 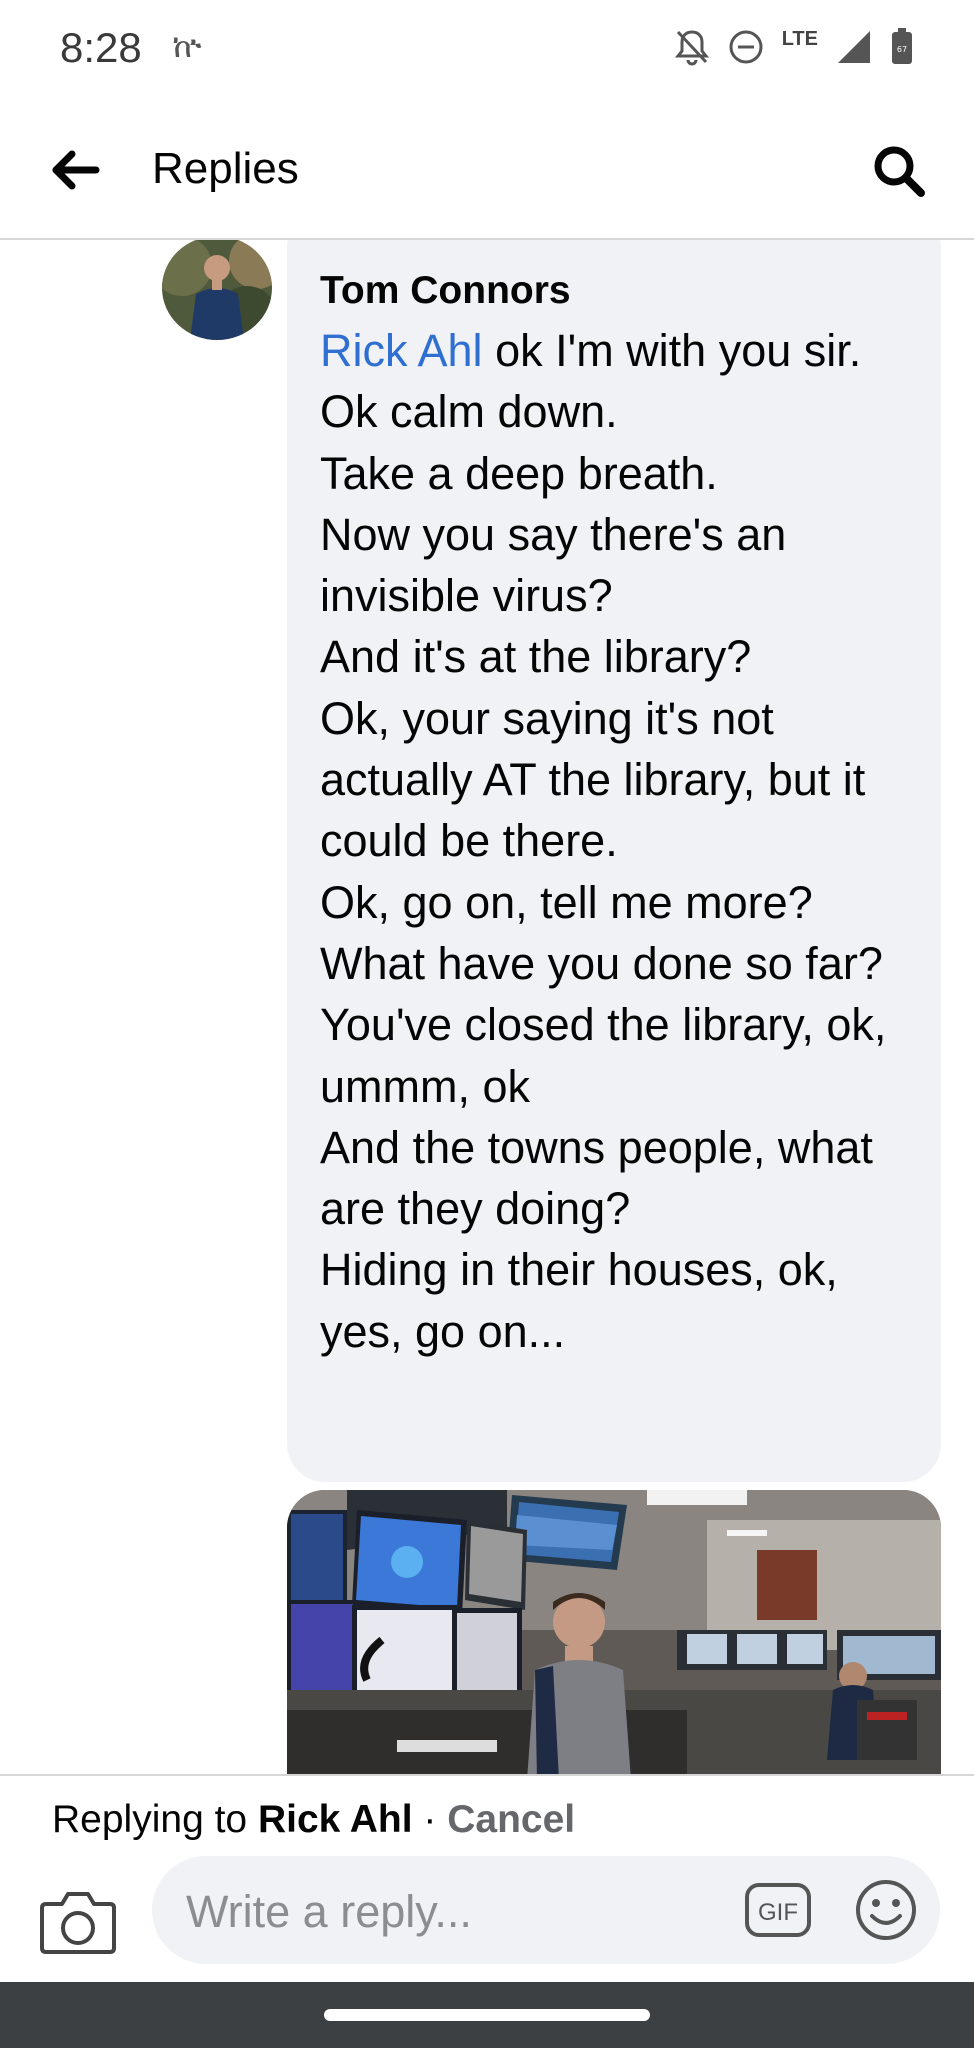 What do you see at coordinates (799, 39) in the screenshot?
I see `network-label: LTE` at bounding box center [799, 39].